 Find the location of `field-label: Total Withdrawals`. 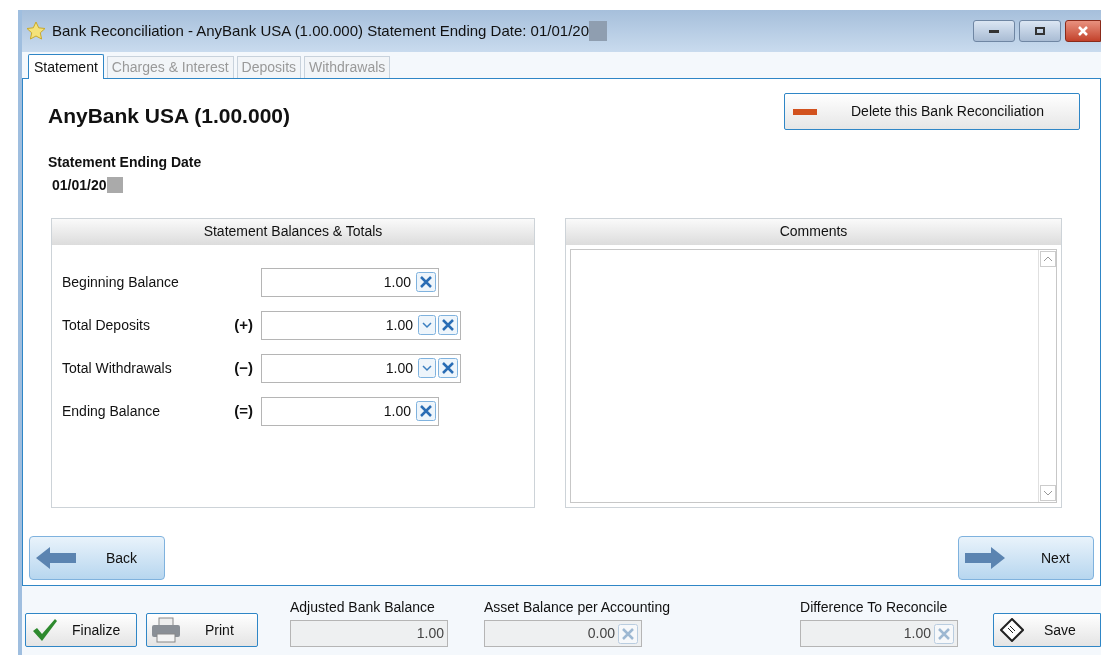

field-label: Total Withdrawals is located at coordinates (117, 368).